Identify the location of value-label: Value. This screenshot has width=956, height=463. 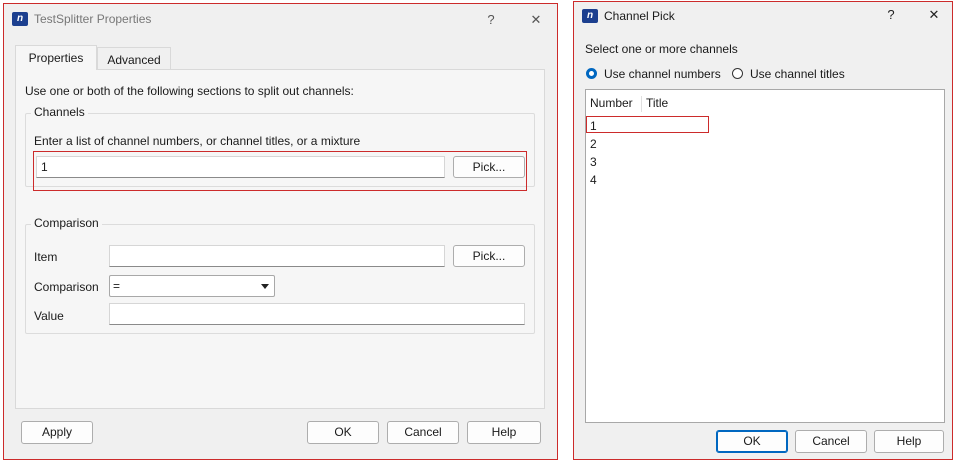
(49, 316).